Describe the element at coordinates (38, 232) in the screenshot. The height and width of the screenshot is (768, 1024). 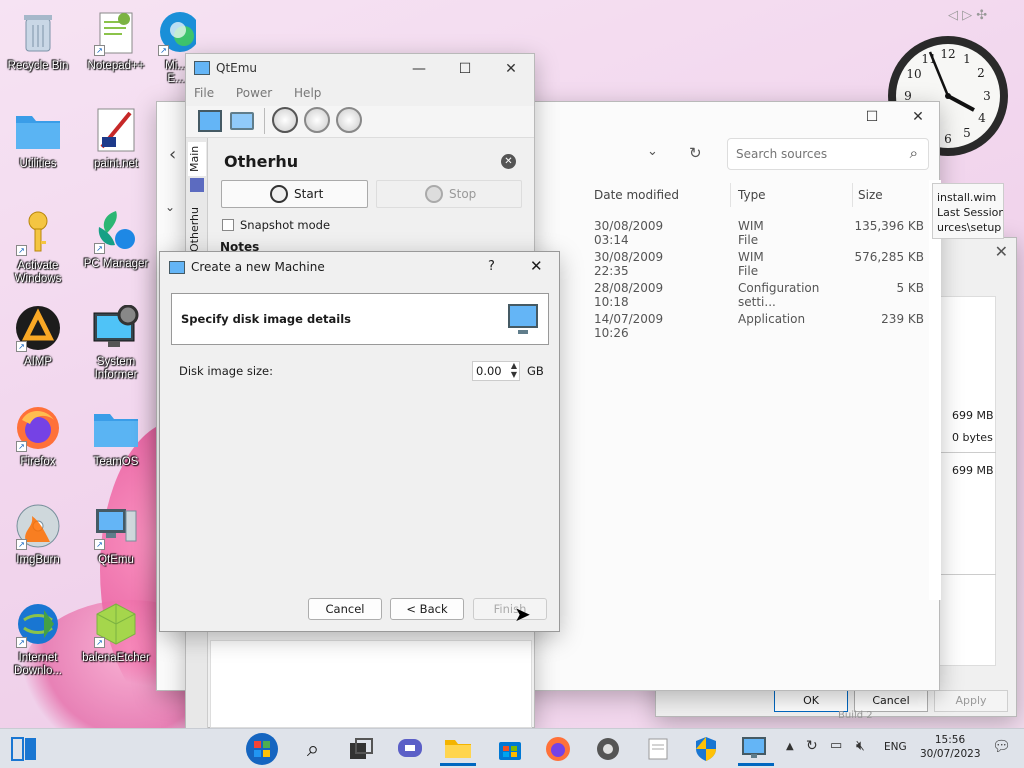
I see `key-icon: ↗` at that location.